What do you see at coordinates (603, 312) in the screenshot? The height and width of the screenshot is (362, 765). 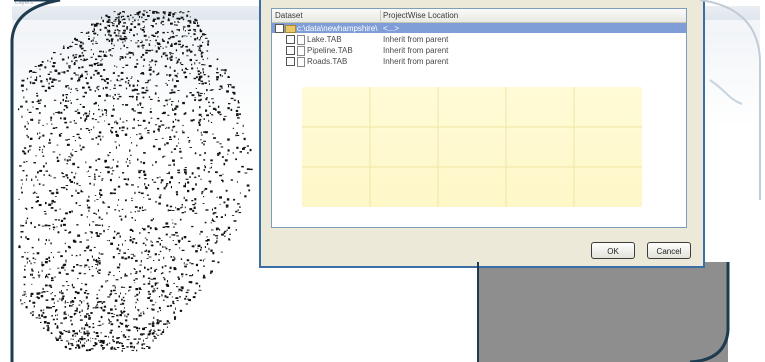 I see `gray-panel` at bounding box center [603, 312].